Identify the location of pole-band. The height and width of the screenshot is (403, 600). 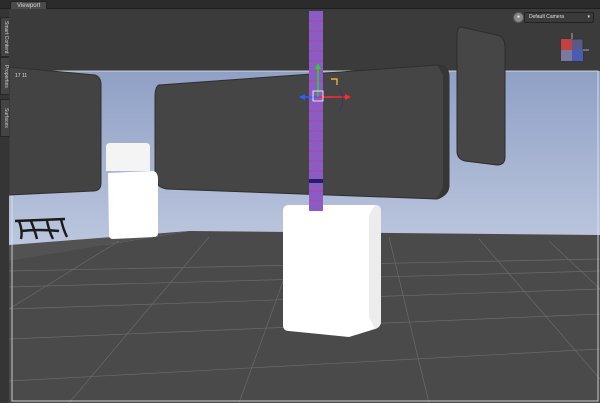
(316, 181).